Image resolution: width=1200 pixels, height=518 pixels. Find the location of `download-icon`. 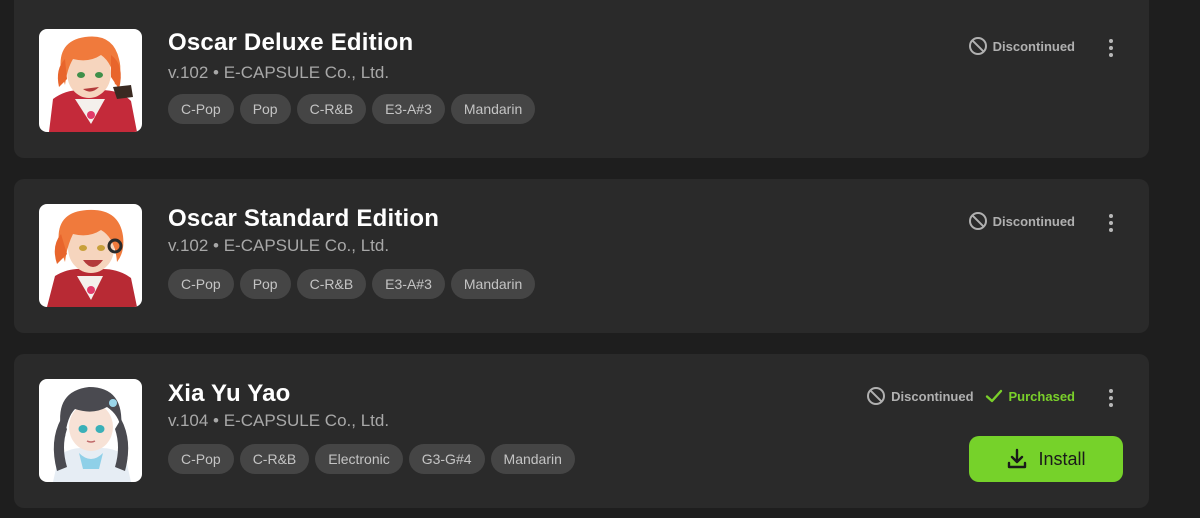

download-icon is located at coordinates (1017, 458).